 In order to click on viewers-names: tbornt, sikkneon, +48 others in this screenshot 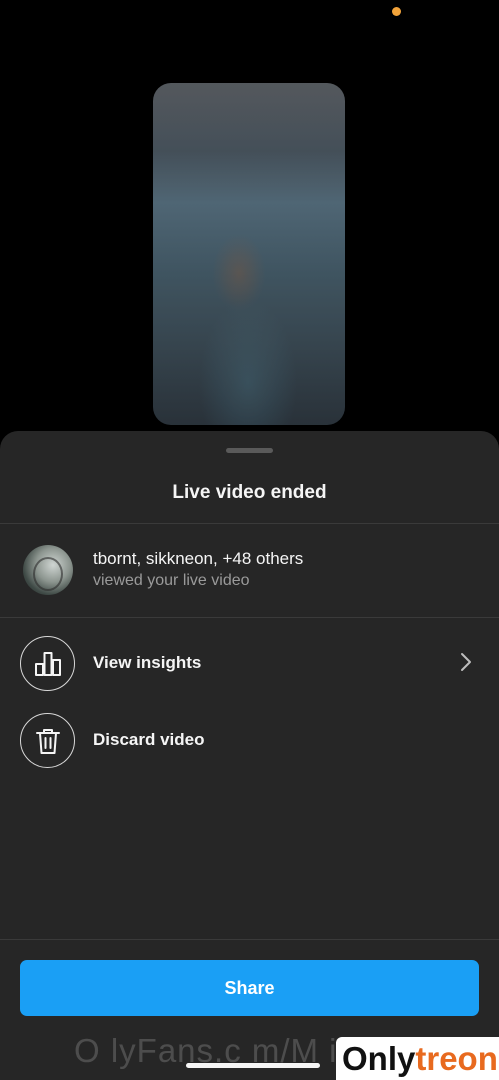, I will do `click(198, 558)`.